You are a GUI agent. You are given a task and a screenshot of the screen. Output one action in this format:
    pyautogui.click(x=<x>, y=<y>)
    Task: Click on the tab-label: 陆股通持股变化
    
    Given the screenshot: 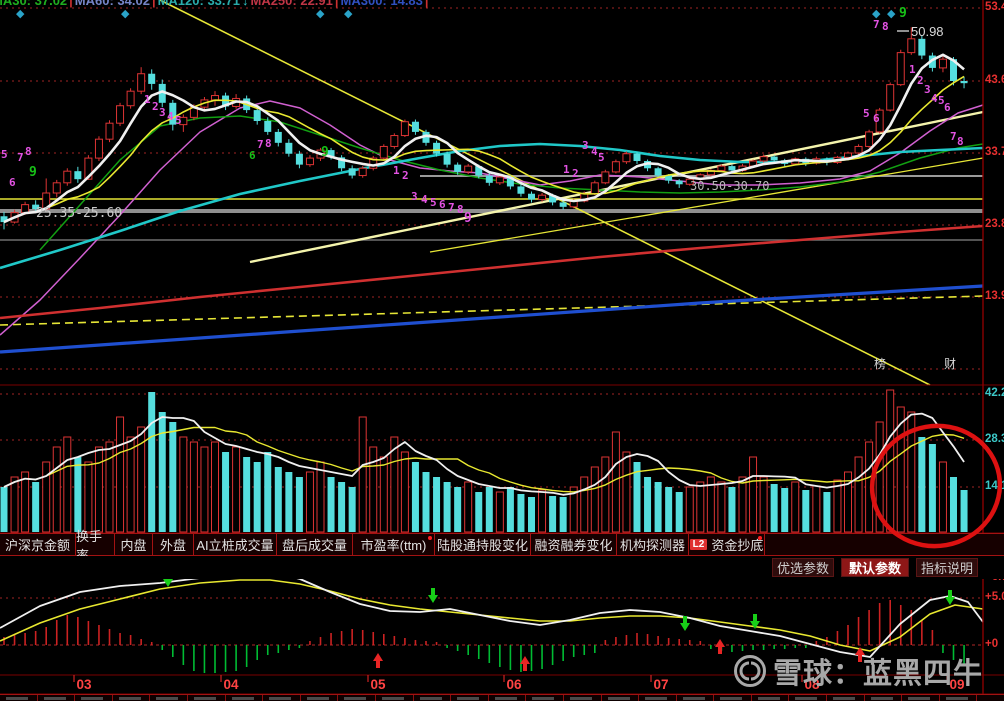 What is the action you would take?
    pyautogui.click(x=482, y=545)
    